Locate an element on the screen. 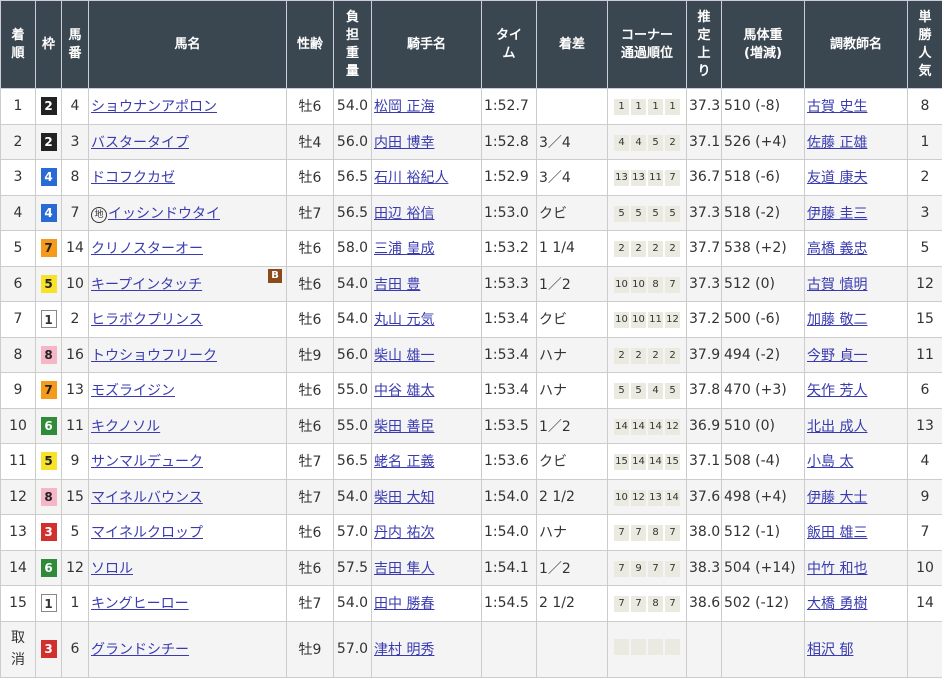  horse-name-link: イッシンドウタイ is located at coordinates (164, 214).